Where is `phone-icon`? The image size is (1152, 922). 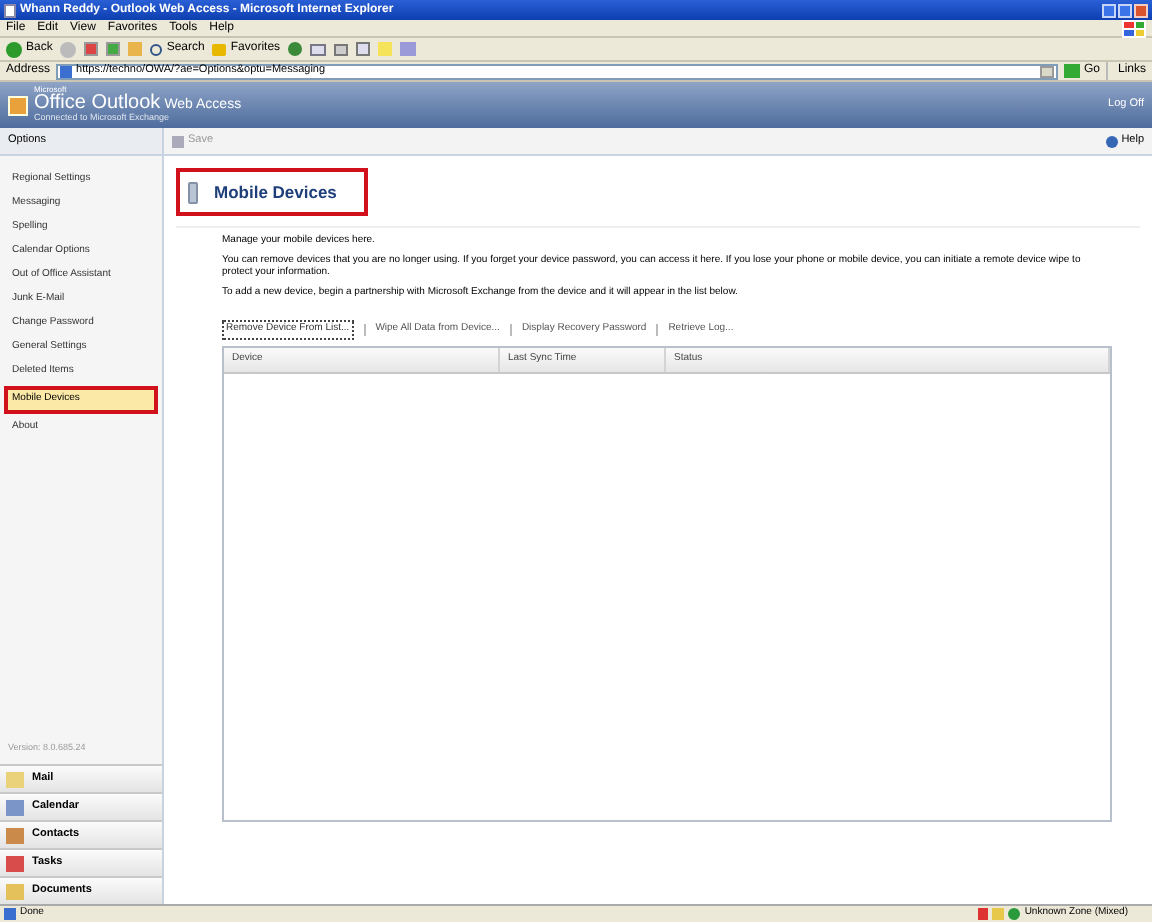 phone-icon is located at coordinates (193, 192).